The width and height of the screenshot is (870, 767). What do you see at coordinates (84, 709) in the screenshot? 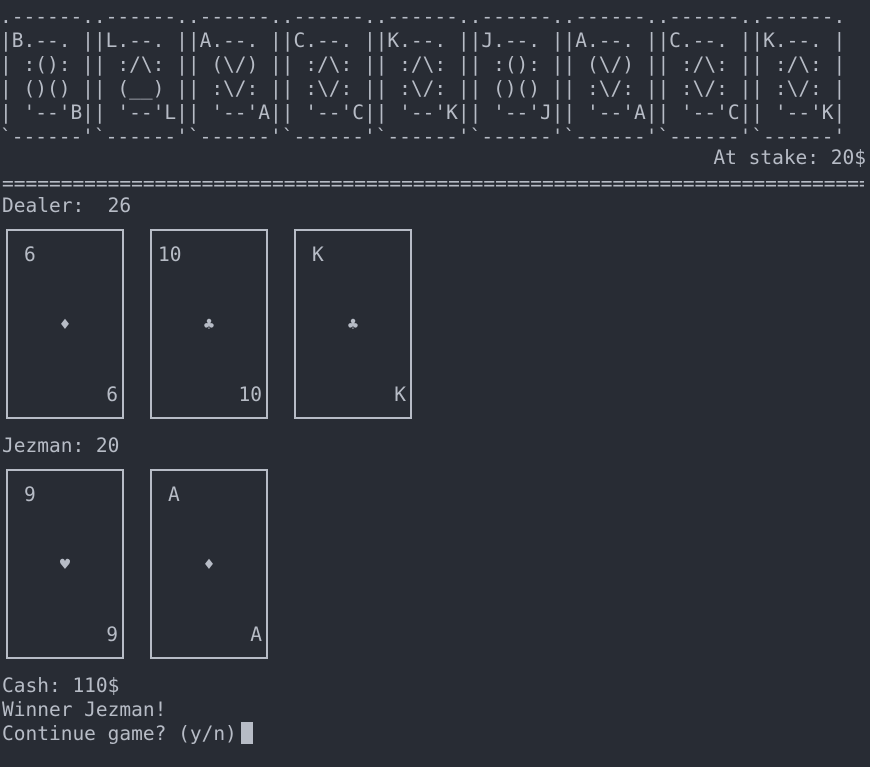
I see `winner-message: Winner Jezman!` at bounding box center [84, 709].